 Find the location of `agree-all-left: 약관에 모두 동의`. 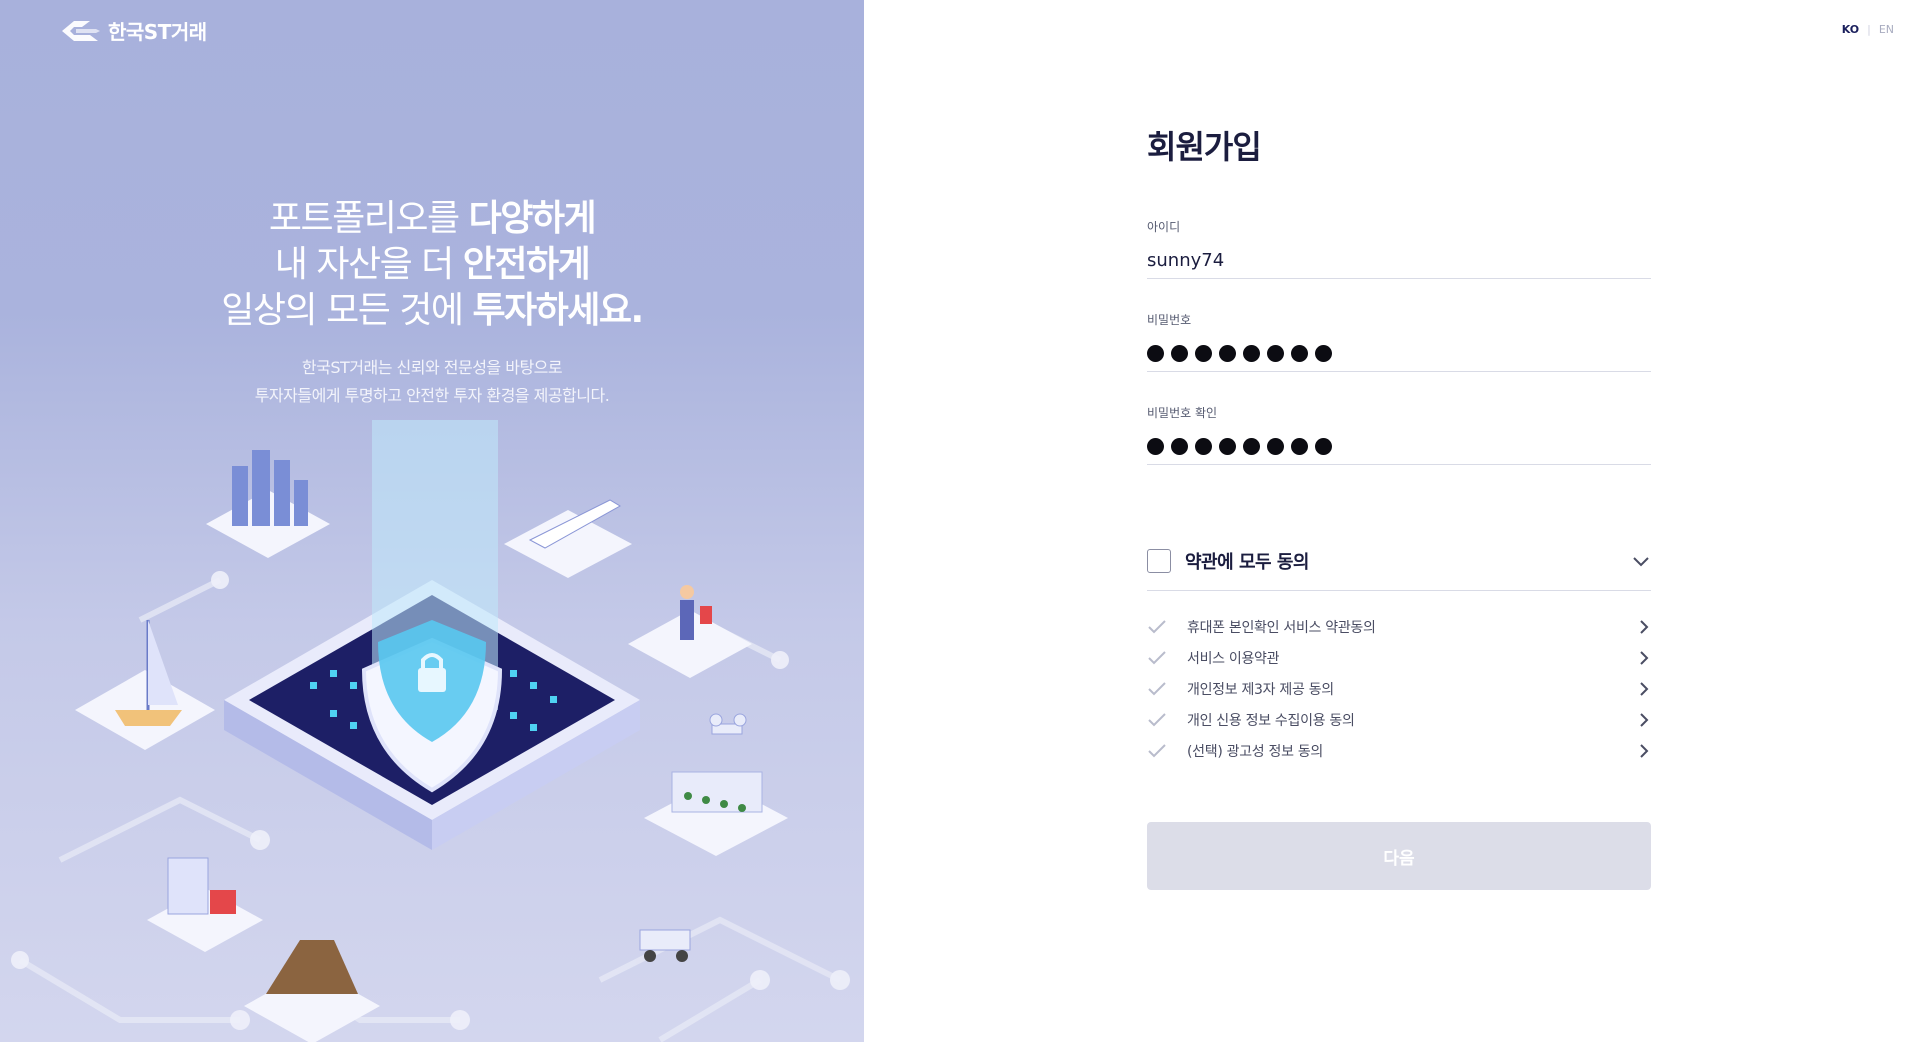

agree-all-left: 약관에 모두 동의 is located at coordinates (1228, 561).